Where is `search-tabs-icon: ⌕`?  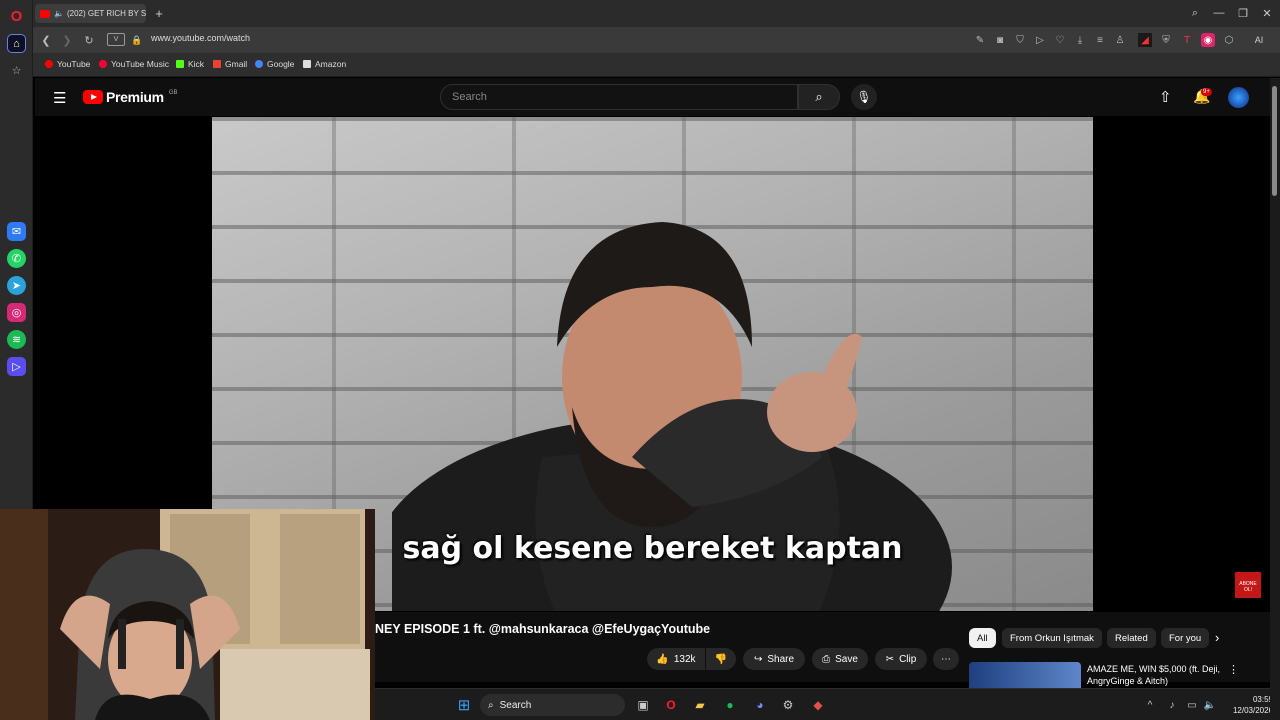
search-tabs-icon: ⌕ is located at coordinates (1195, 13).